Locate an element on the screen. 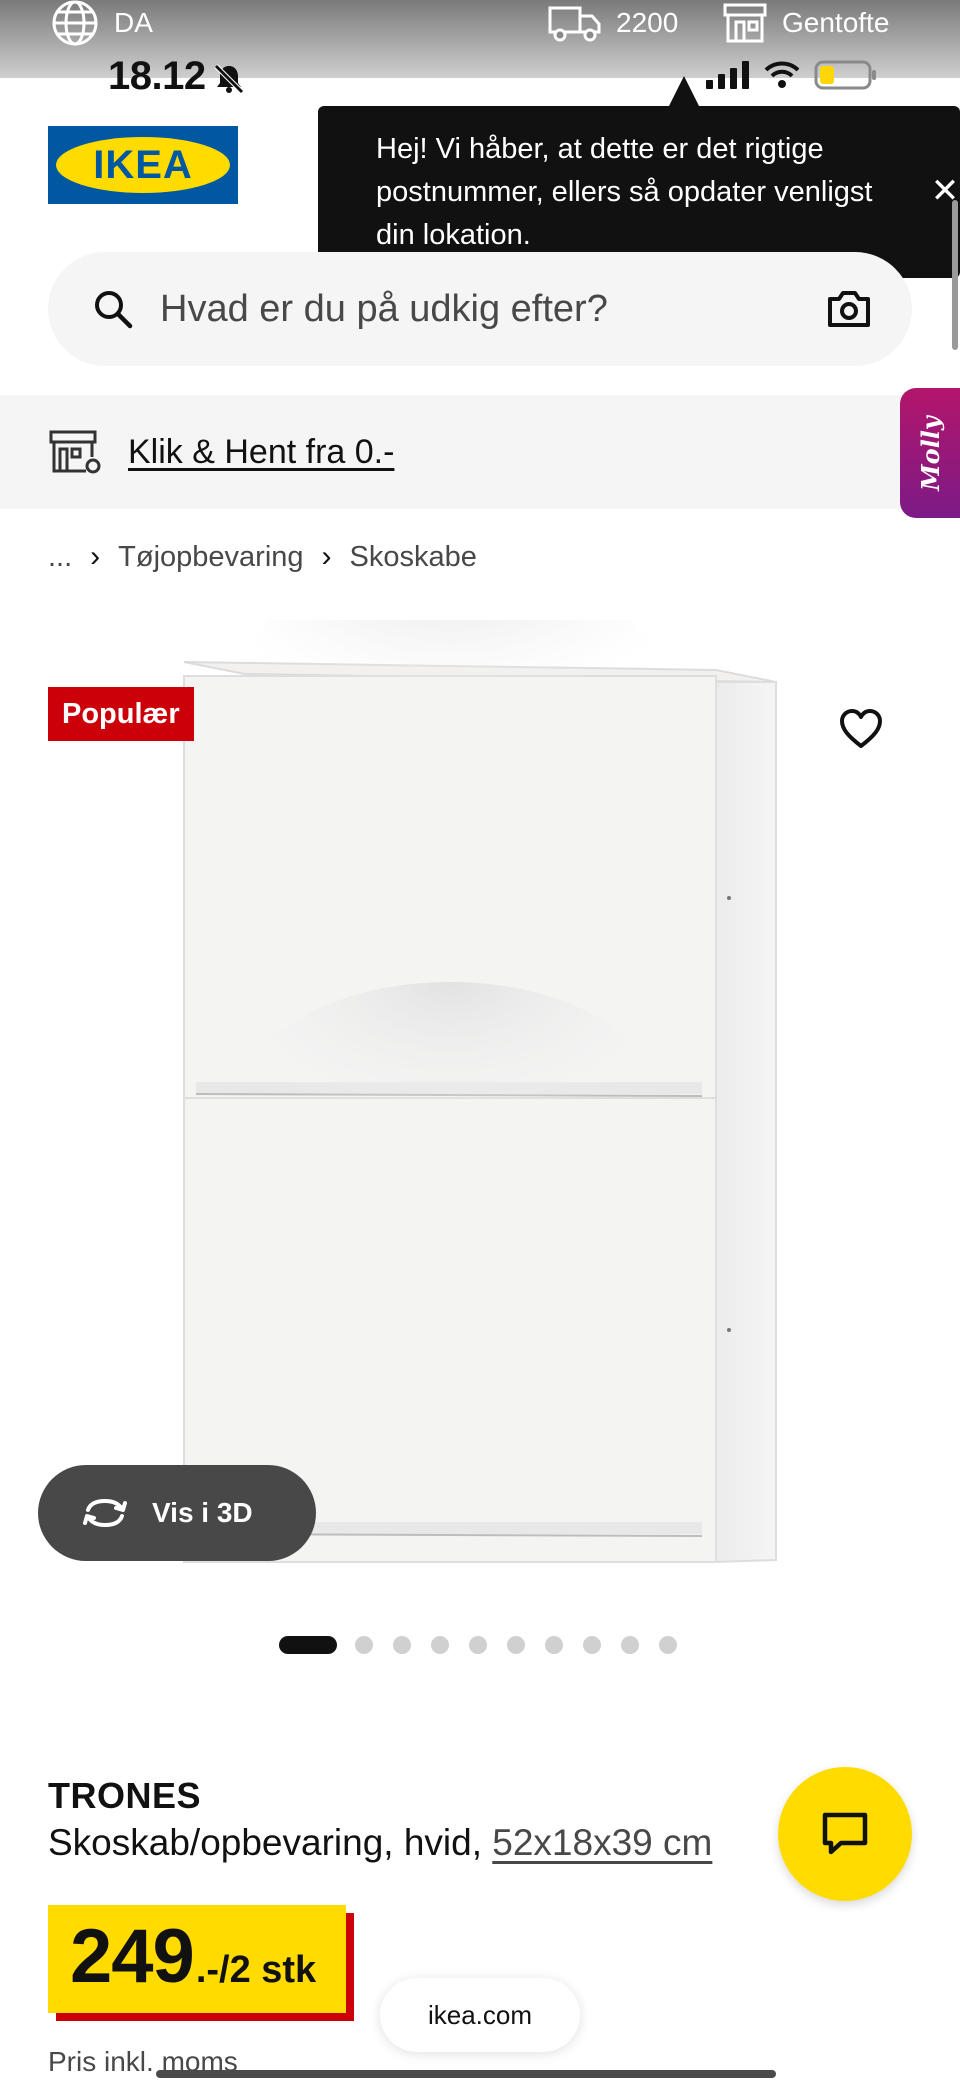 Image resolution: width=960 pixels, height=2087 pixels. search-placeholder: Hvad er du på udkig efter? is located at coordinates (384, 308).